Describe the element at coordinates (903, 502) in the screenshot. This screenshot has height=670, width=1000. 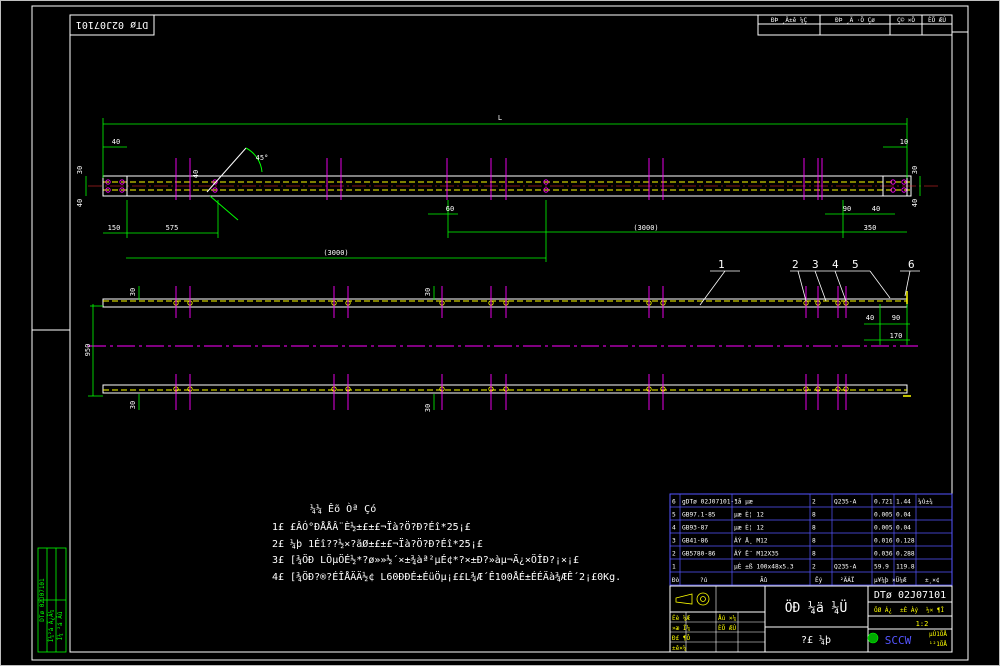
I see `parts-cell: 1.44` at that location.